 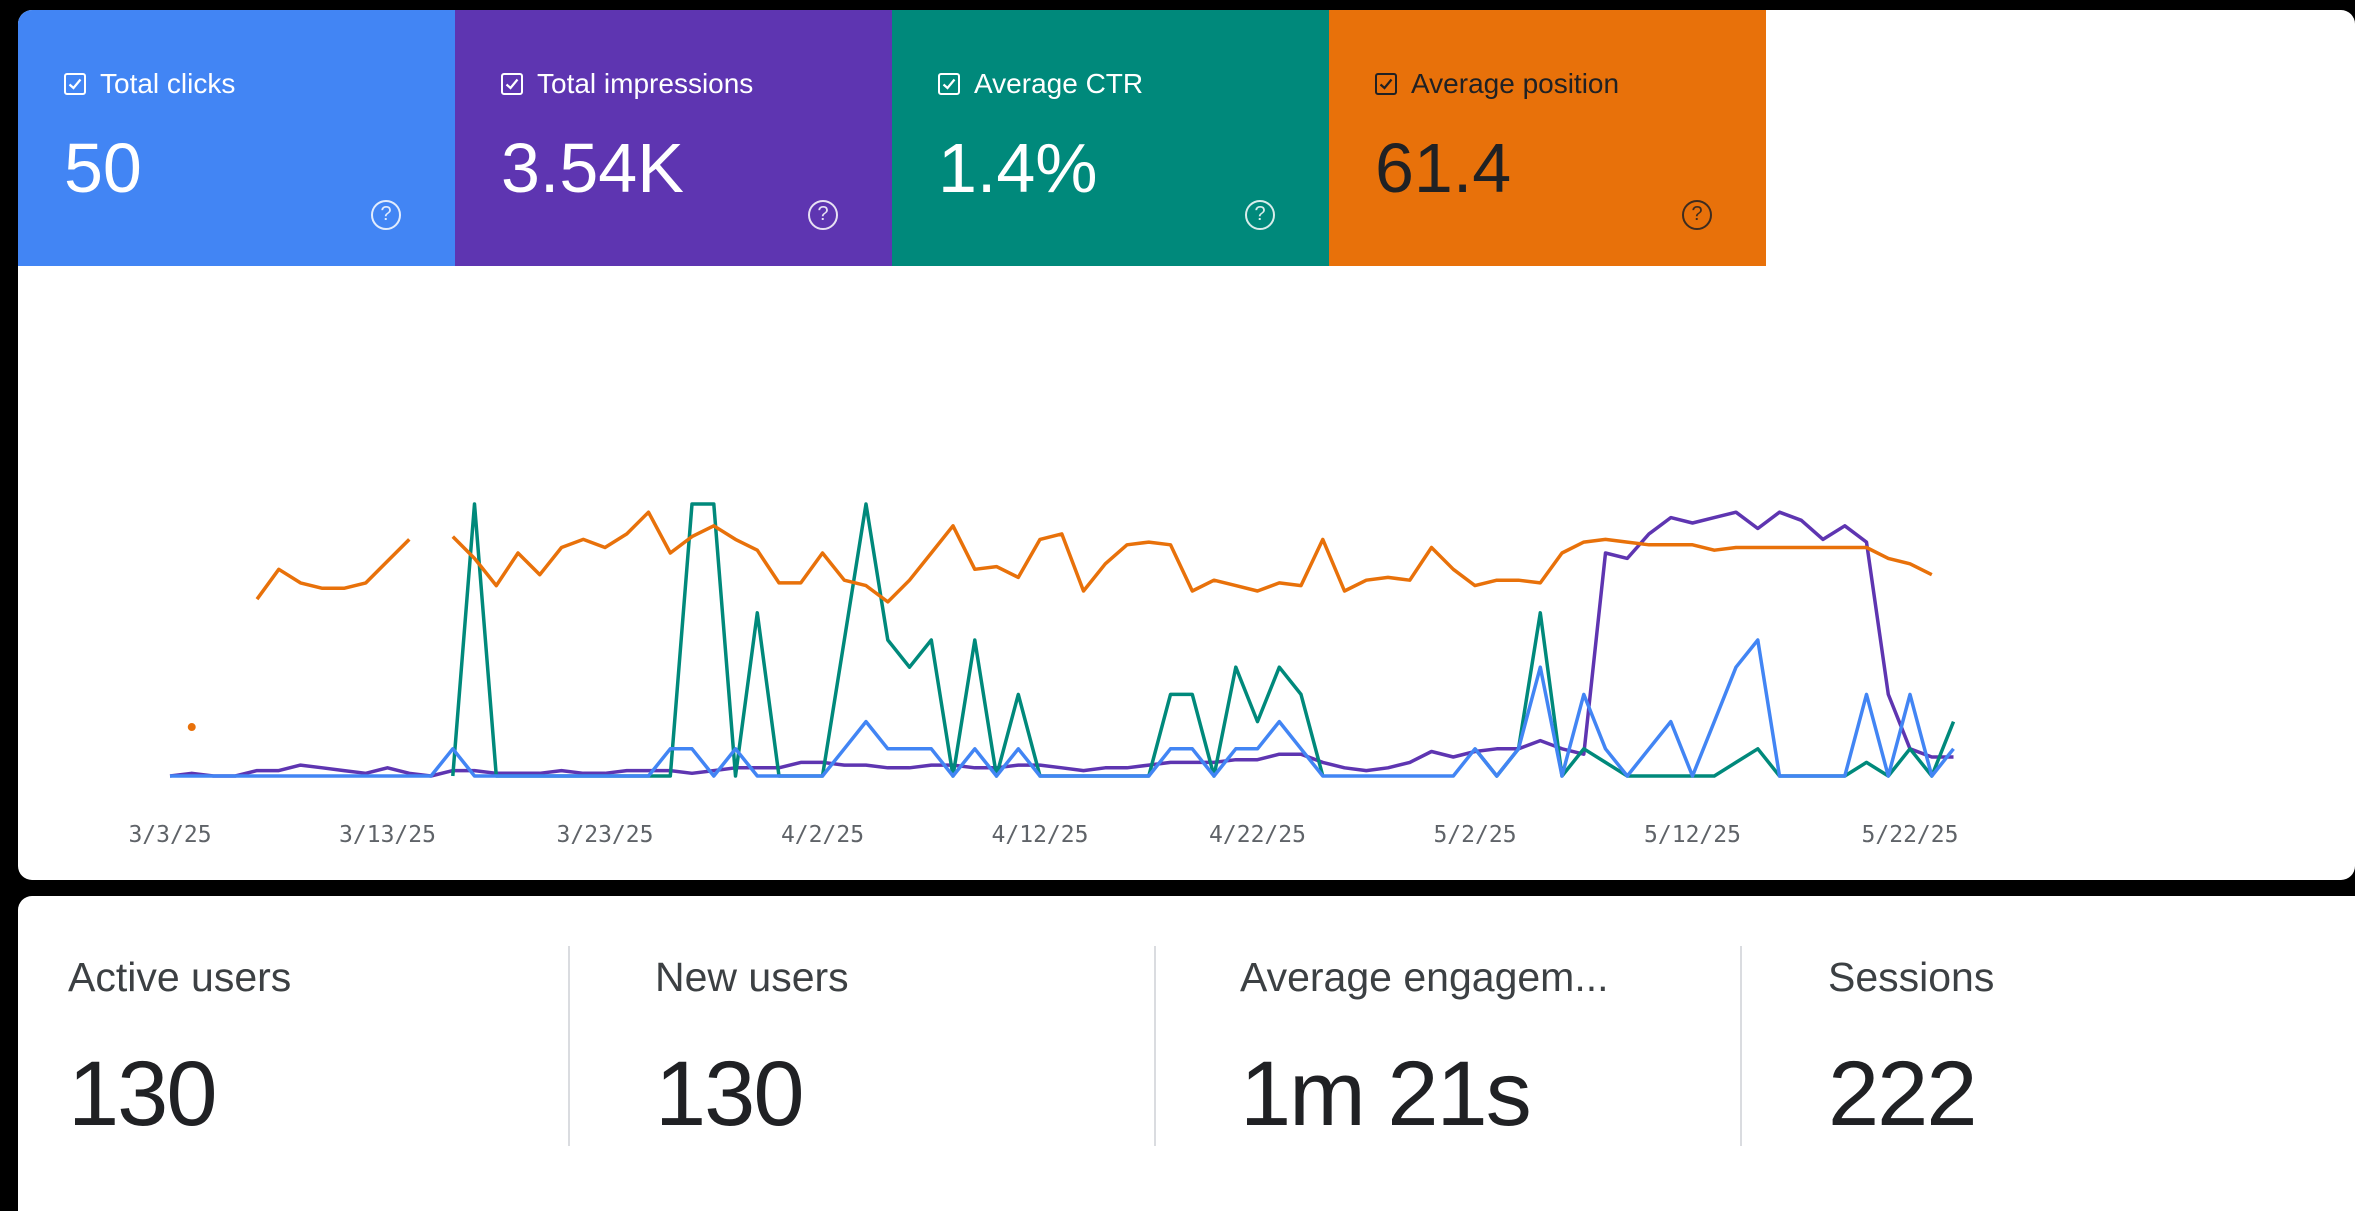 What do you see at coordinates (168, 83) in the screenshot?
I see `card-label: Total clicks` at bounding box center [168, 83].